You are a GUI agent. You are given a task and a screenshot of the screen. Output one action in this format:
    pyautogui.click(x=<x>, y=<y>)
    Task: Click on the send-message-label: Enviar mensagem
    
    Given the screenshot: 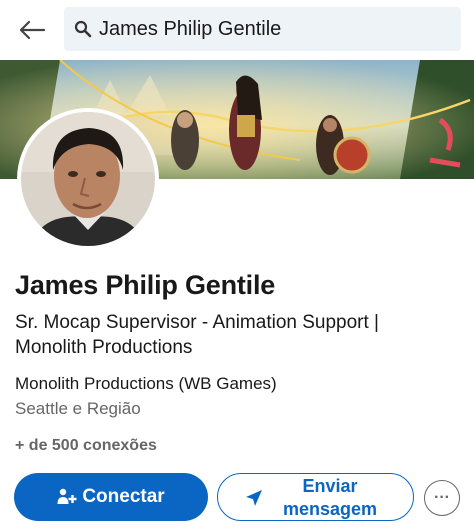 What is the action you would take?
    pyautogui.click(x=330, y=497)
    